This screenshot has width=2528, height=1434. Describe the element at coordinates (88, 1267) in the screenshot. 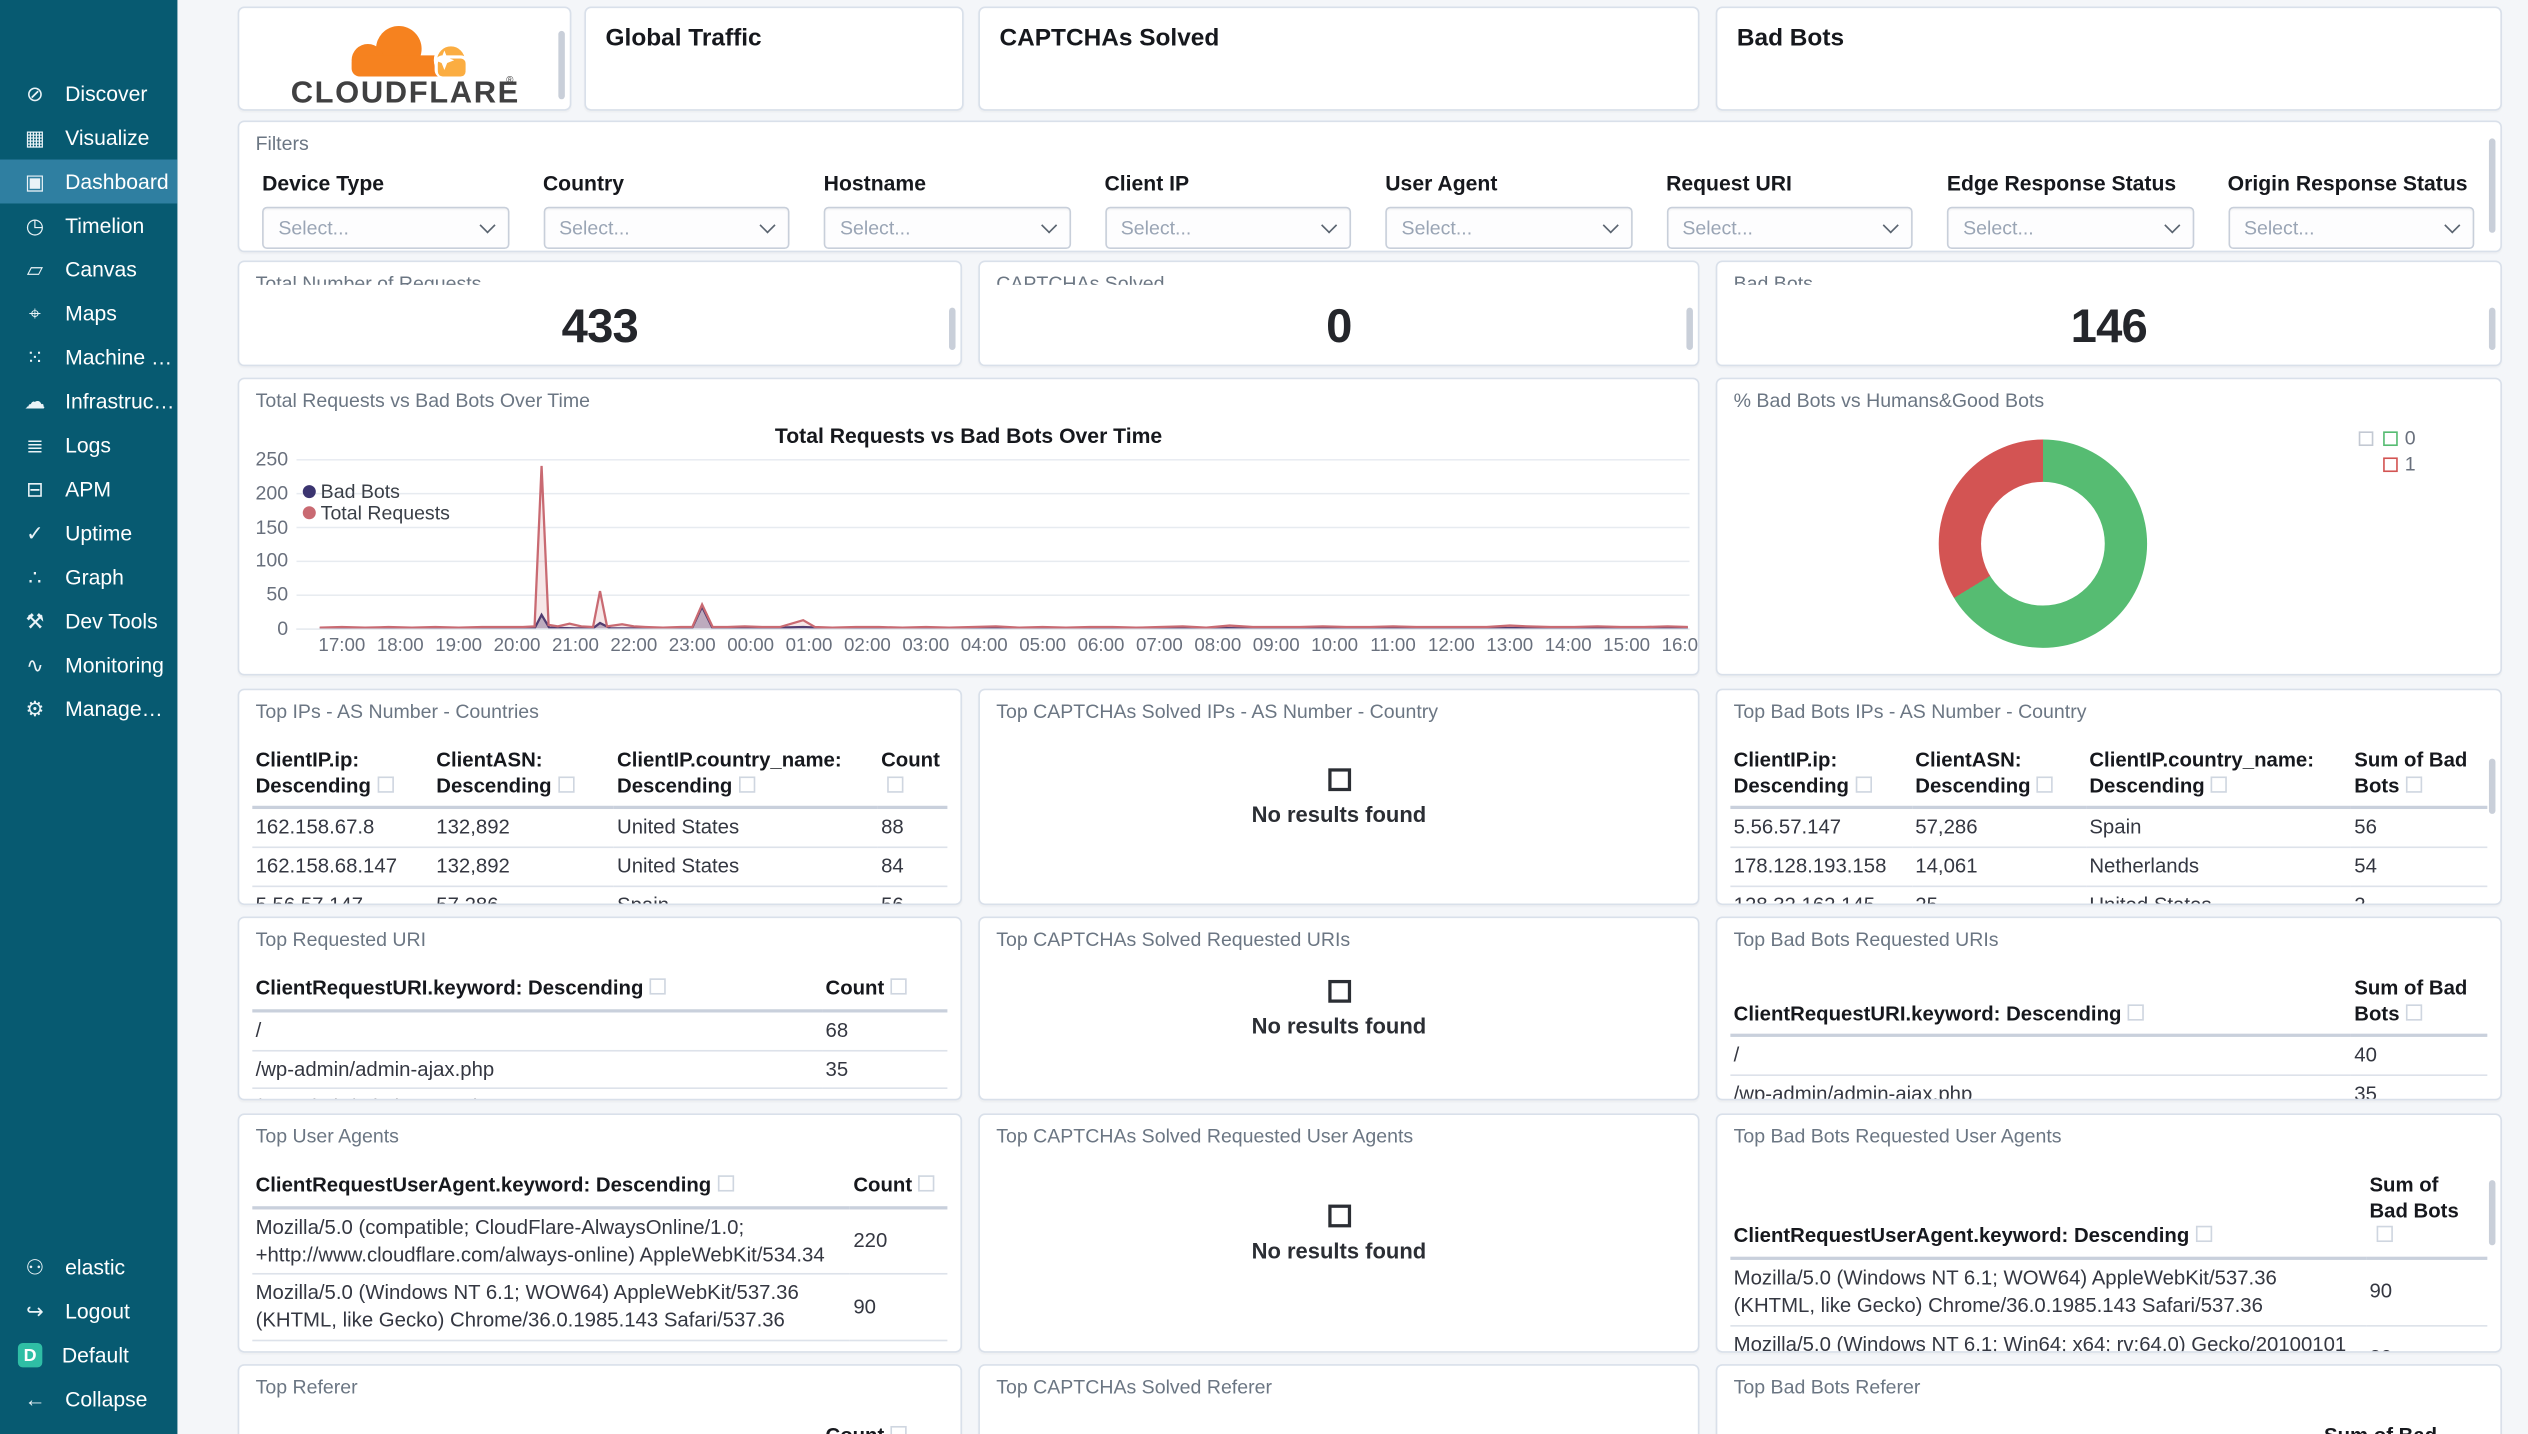

I see `sidebar-item-elastic: ⚇ elastic` at that location.